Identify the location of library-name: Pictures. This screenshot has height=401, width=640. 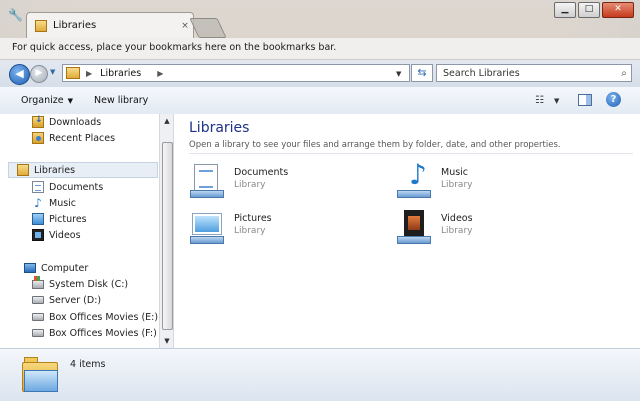
(253, 218).